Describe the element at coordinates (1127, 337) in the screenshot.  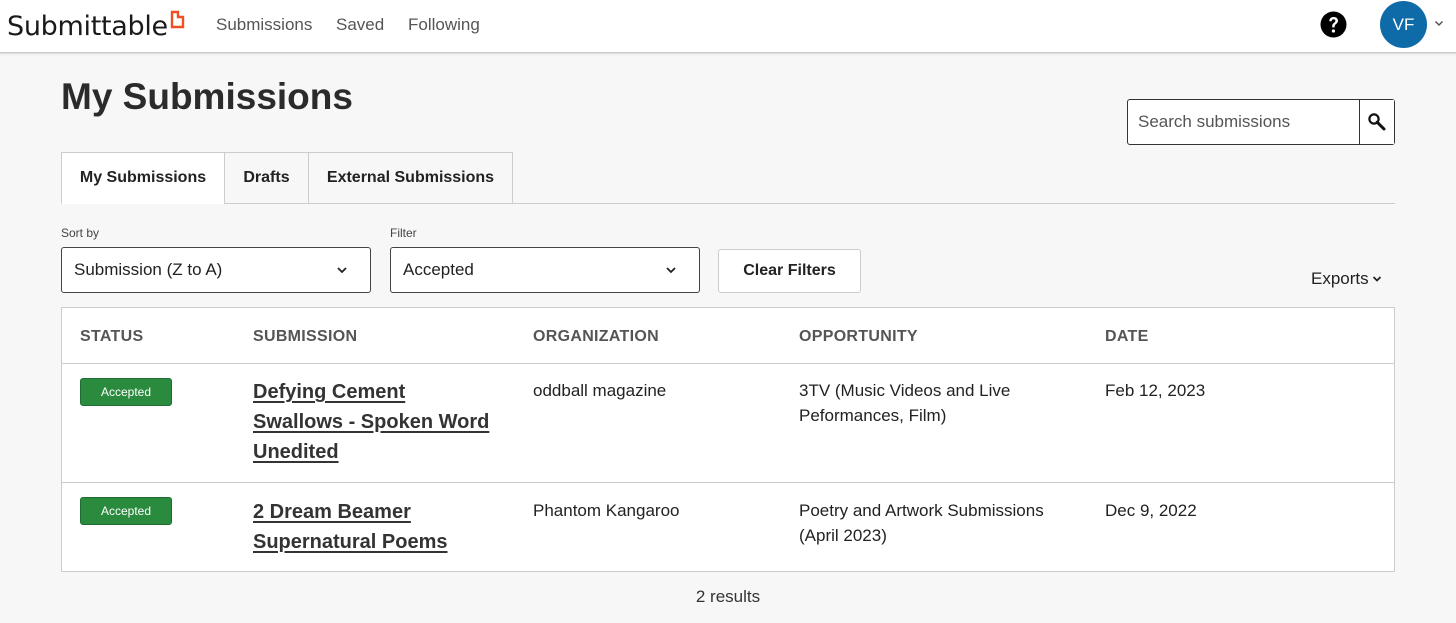
I see `column-header-date: DATE` at that location.